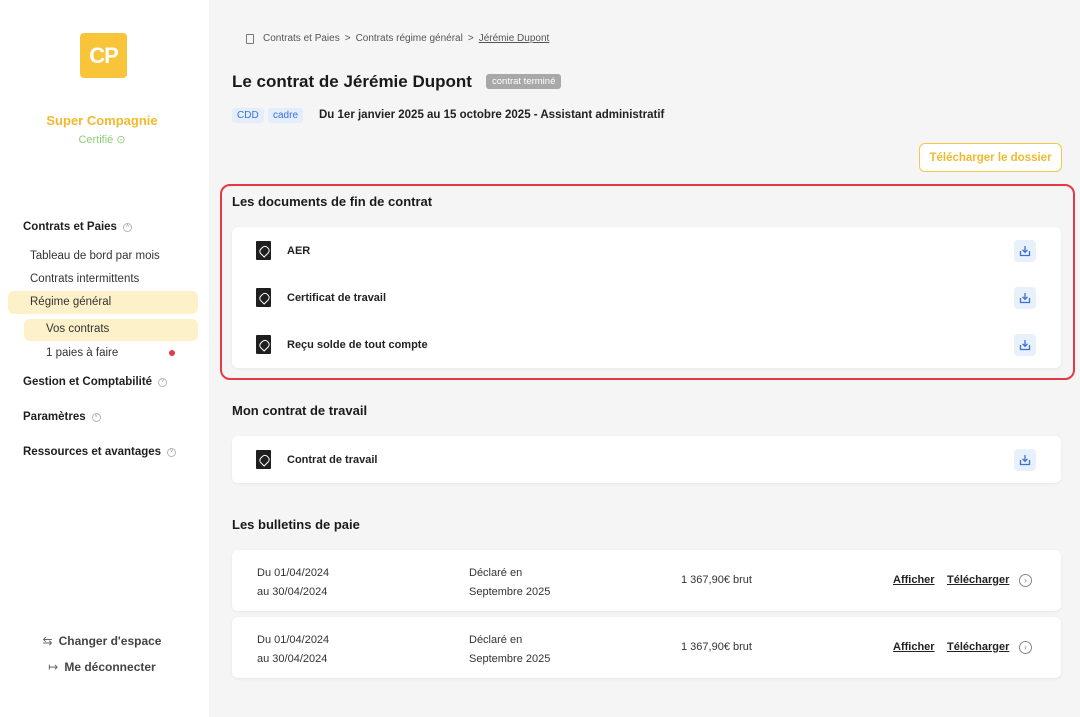  Describe the element at coordinates (110, 667) in the screenshot. I see `logout-label: Me déconnecter` at that location.